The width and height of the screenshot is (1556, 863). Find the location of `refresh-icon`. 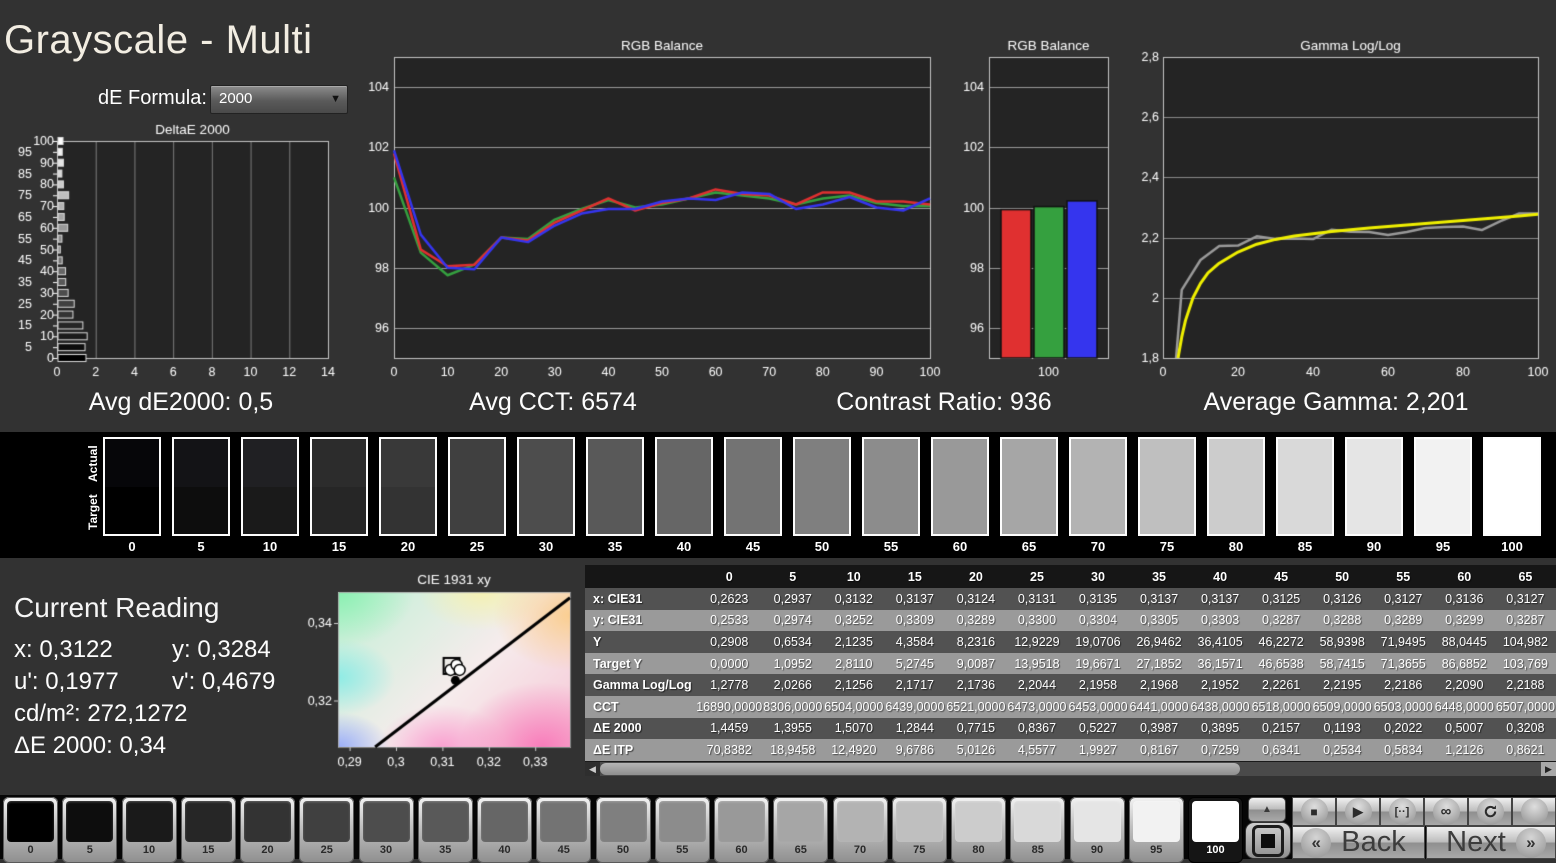

refresh-icon is located at coordinates (1490, 811).